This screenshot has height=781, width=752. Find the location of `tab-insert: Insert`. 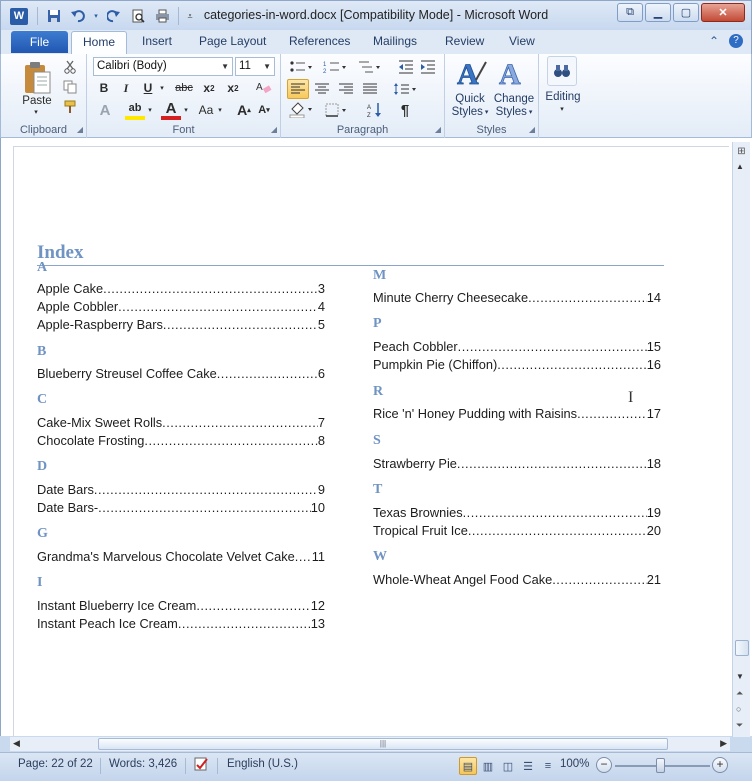

tab-insert: Insert is located at coordinates (157, 41).